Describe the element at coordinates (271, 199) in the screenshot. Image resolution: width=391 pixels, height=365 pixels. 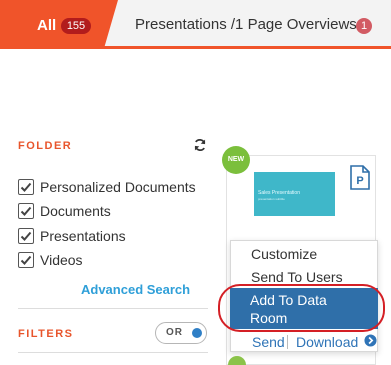
I see `thumbnail-subtitle: presentation subtitle` at that location.